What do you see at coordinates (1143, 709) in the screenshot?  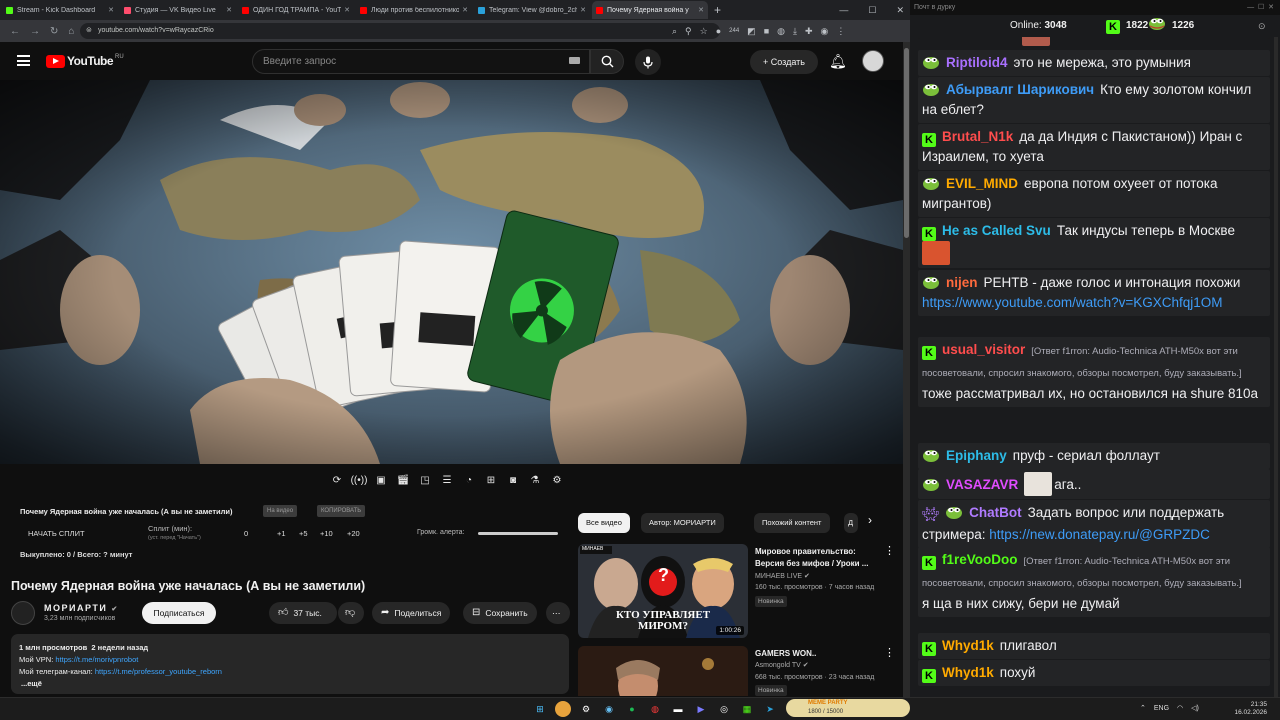 I see `tray-chevron-icon: ⌃` at bounding box center [1143, 709].